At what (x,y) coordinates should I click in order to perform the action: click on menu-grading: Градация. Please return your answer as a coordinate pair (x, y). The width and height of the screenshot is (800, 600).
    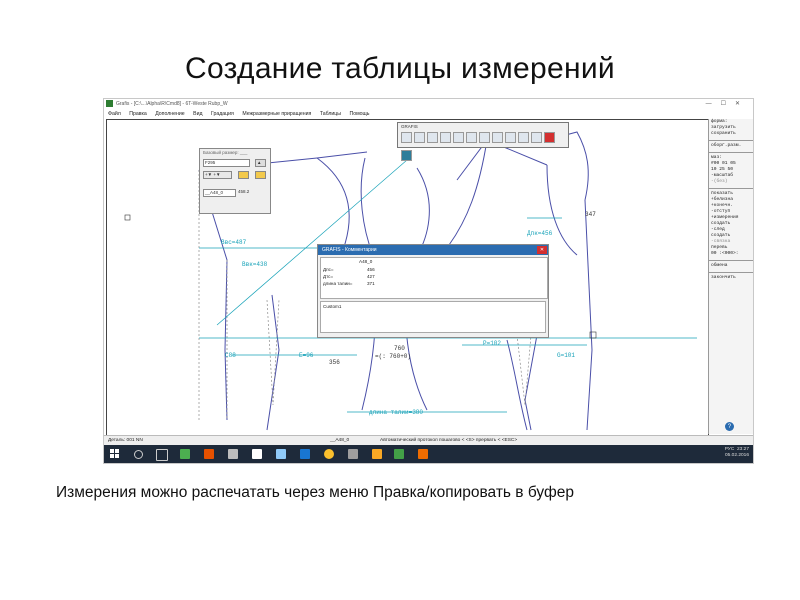
    Looking at the image, I should click on (222, 114).